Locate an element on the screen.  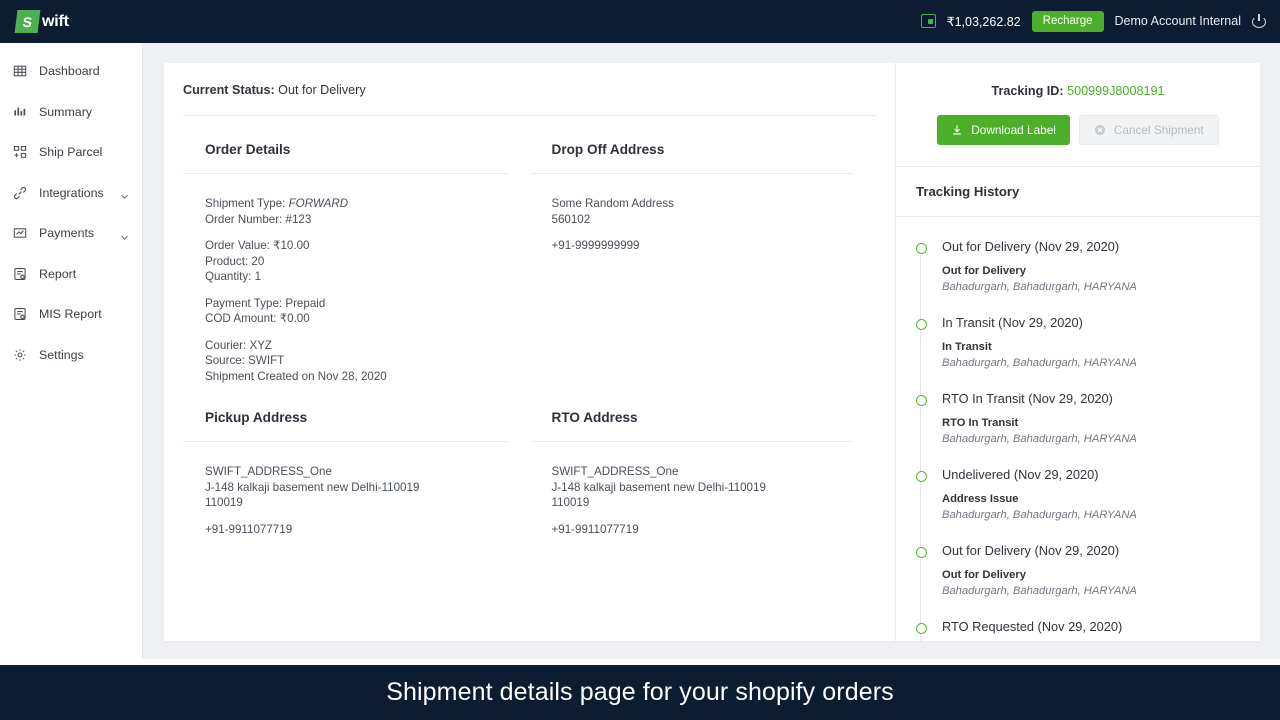
sidebar-item-integrations: Integrations is located at coordinates (71, 193).